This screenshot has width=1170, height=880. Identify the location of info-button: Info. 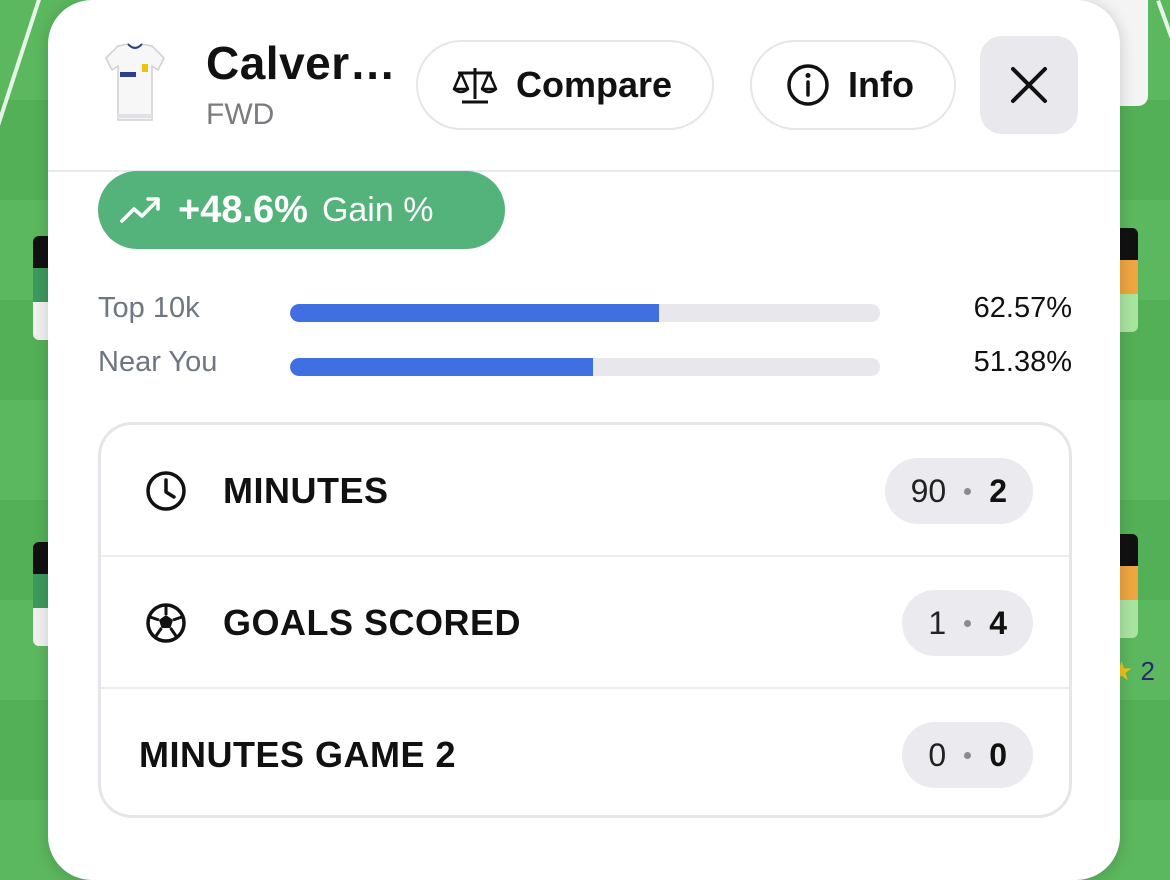
(853, 85).